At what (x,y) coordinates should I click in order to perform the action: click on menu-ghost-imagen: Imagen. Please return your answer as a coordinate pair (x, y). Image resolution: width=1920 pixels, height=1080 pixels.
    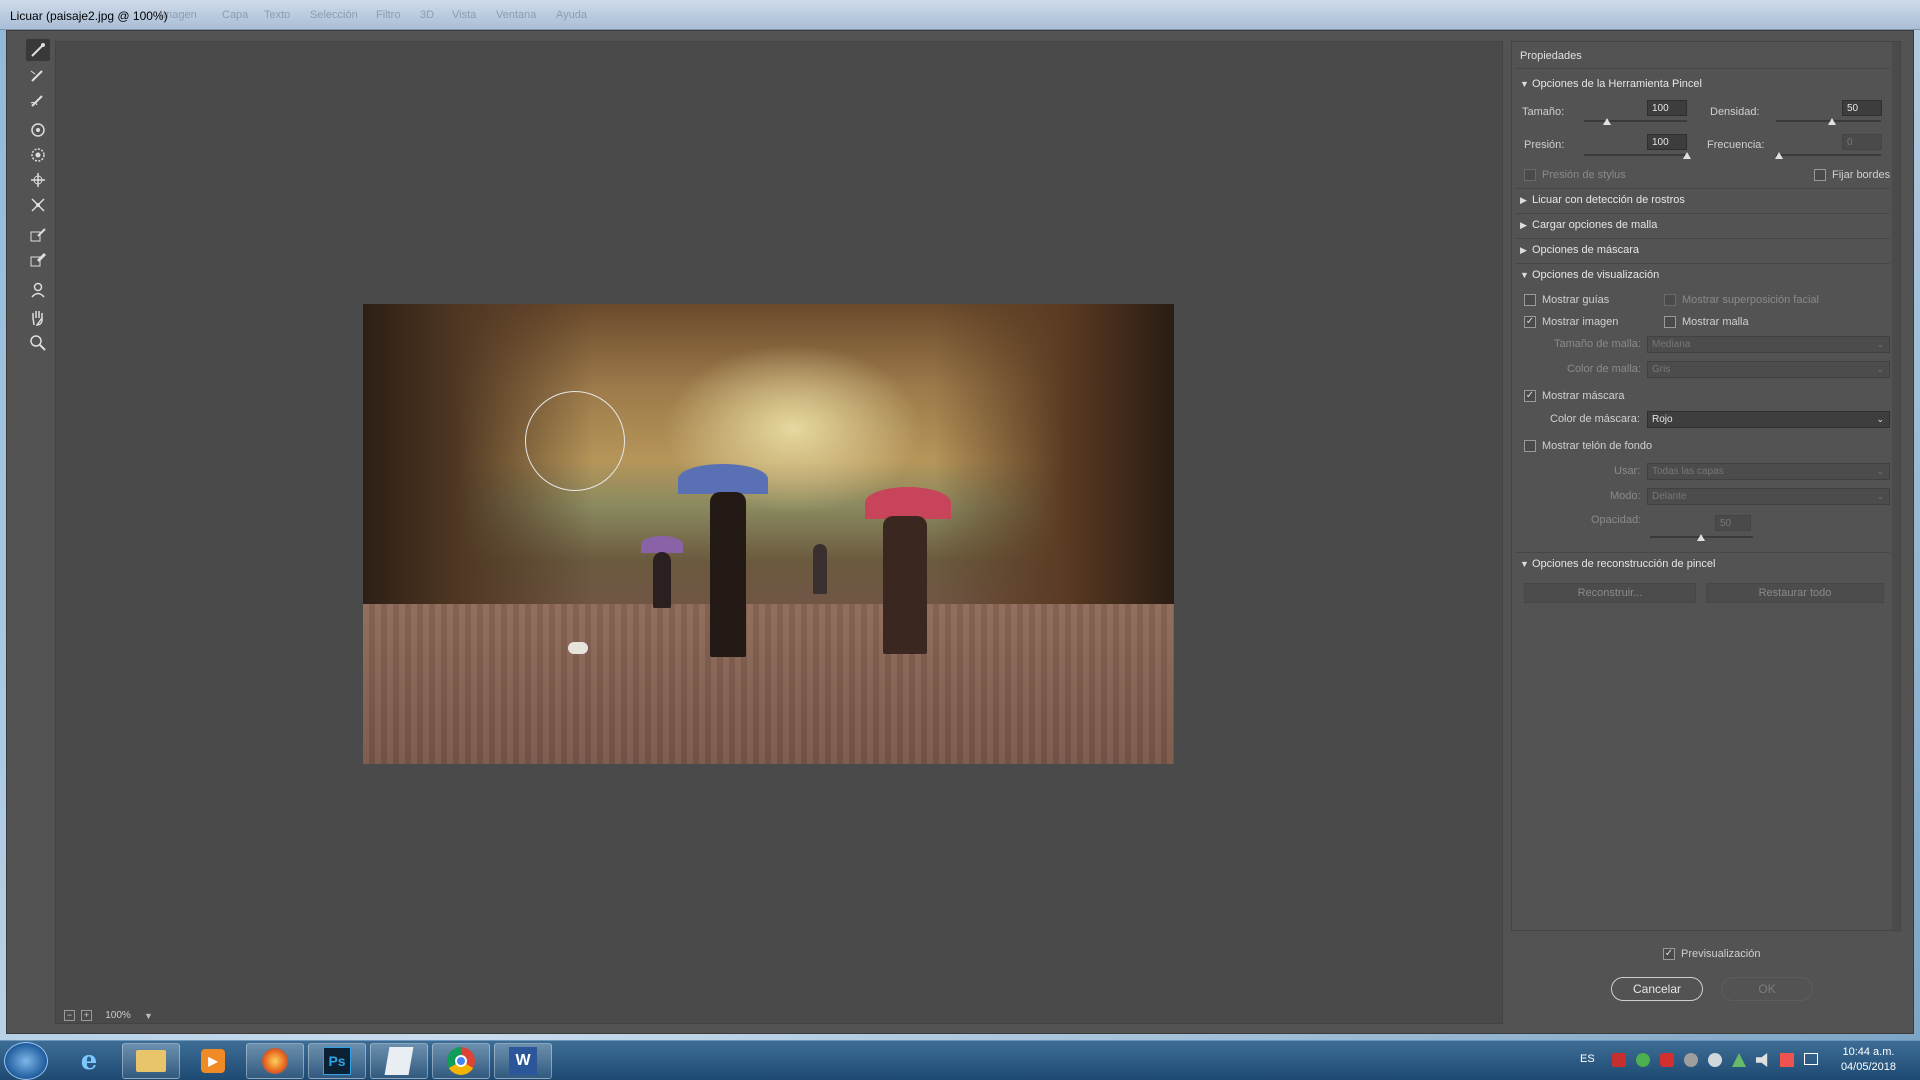
    Looking at the image, I should click on (178, 15).